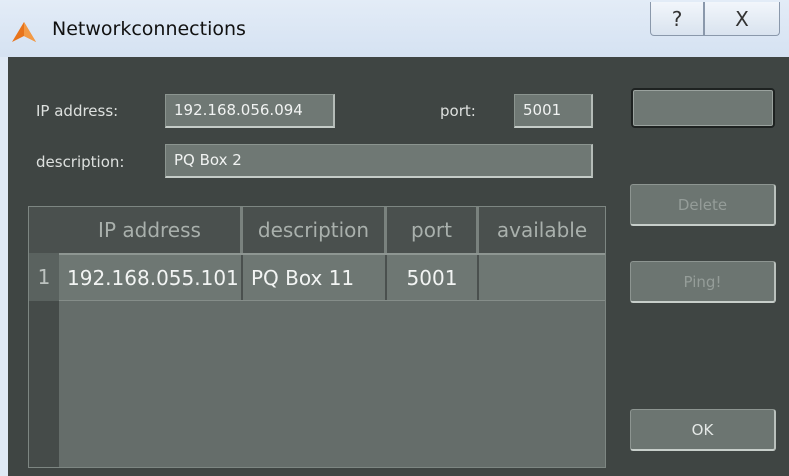 This screenshot has height=476, width=789. I want to click on column-header-available: available, so click(542, 230).